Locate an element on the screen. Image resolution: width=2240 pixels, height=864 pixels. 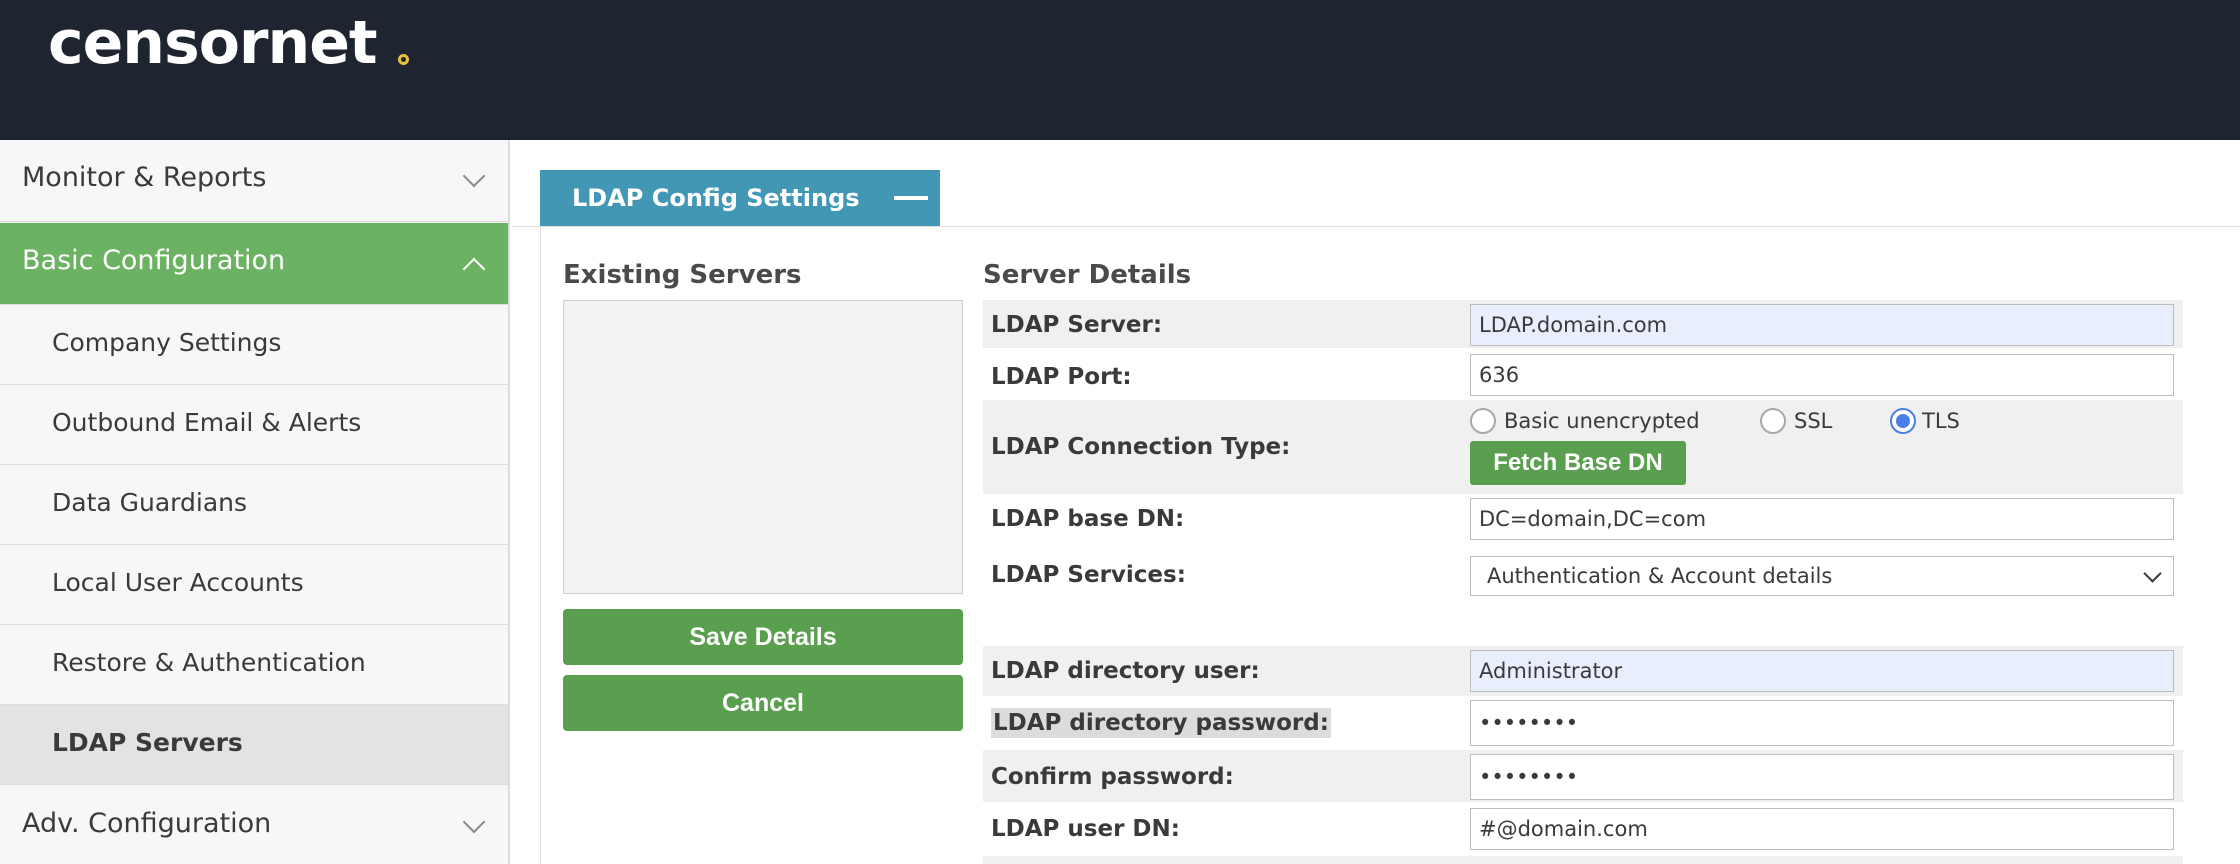
fetch-base-dn-button: Fetch Base DN is located at coordinates (1578, 463).